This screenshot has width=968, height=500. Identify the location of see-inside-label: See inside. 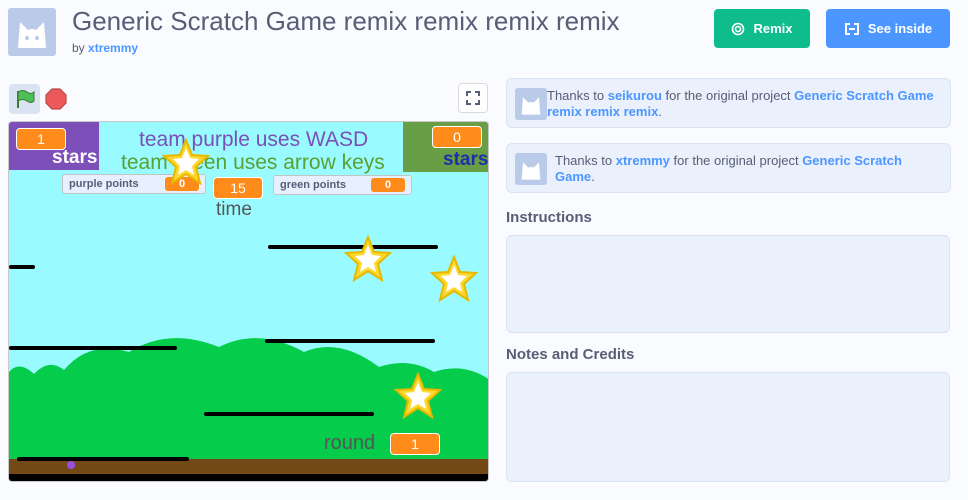
(900, 28).